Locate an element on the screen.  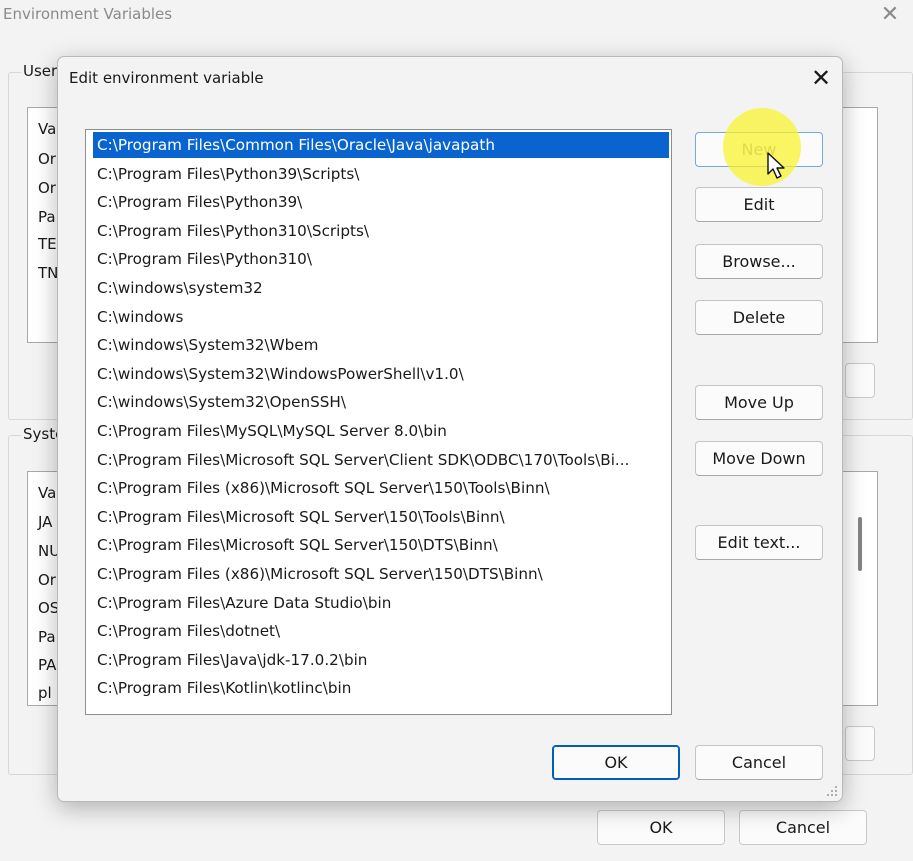
system-list-scrollbar is located at coordinates (860, 544).